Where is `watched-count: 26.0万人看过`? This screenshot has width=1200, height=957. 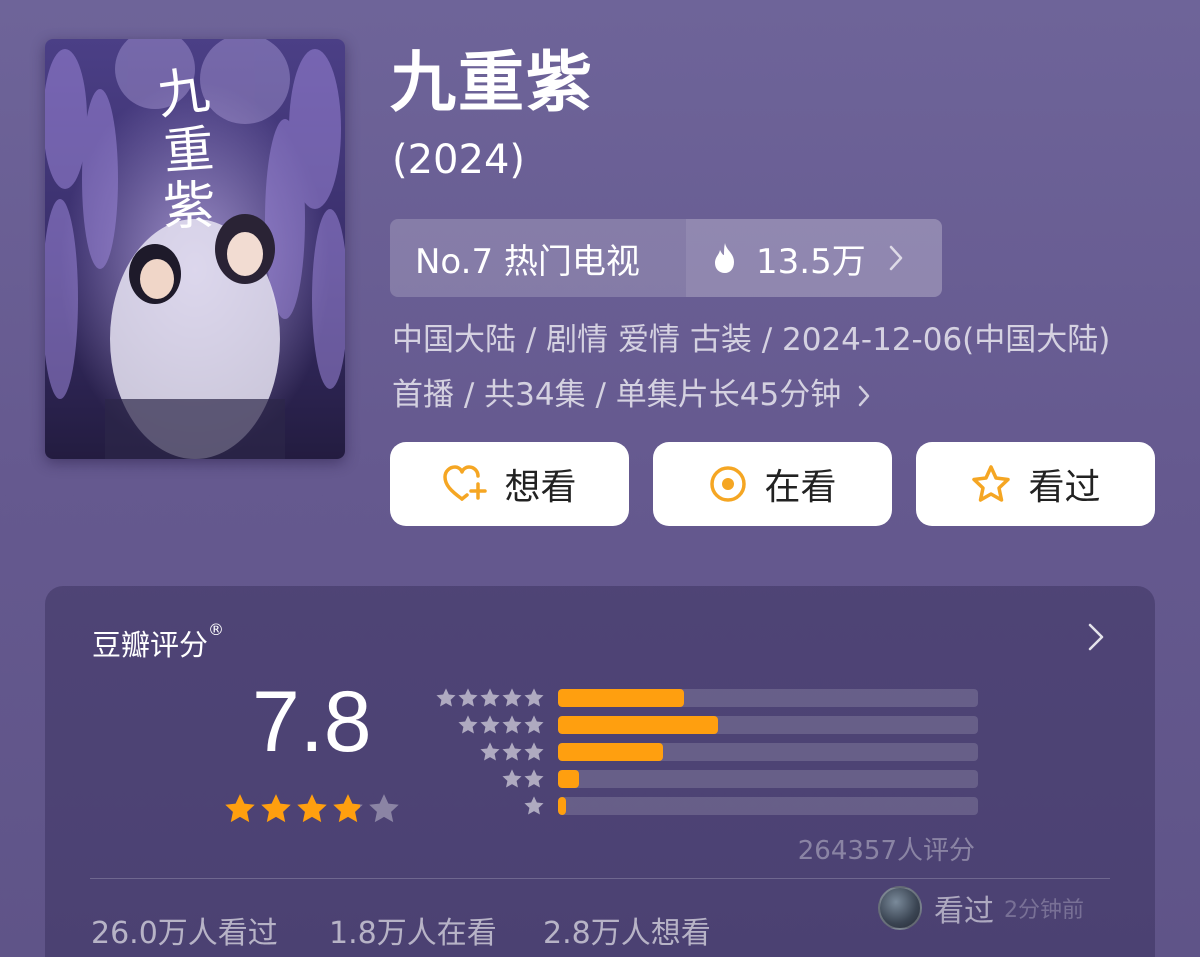
watched-count: 26.0万人看过 is located at coordinates (184, 930).